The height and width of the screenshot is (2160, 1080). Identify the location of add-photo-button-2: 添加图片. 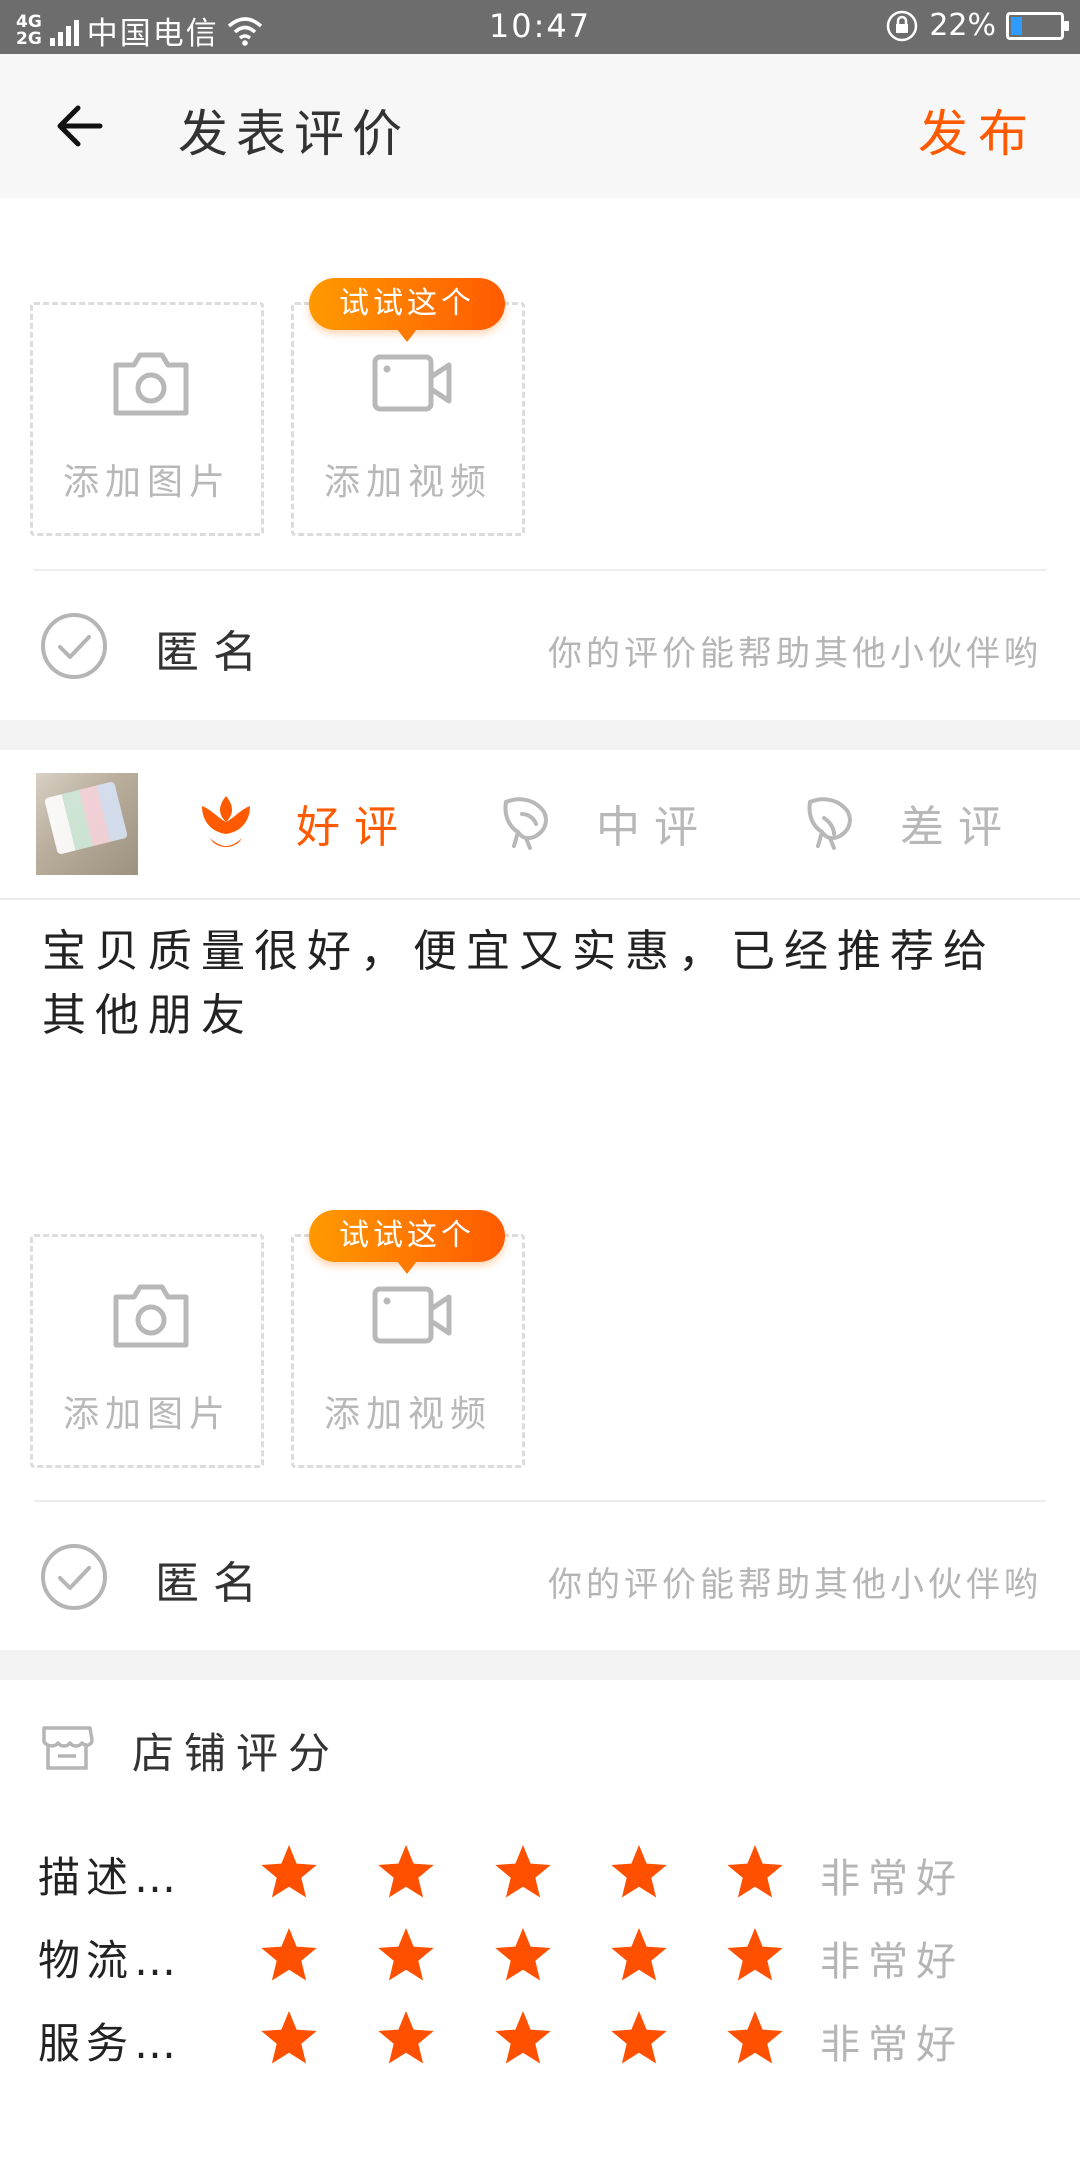
(147, 1351).